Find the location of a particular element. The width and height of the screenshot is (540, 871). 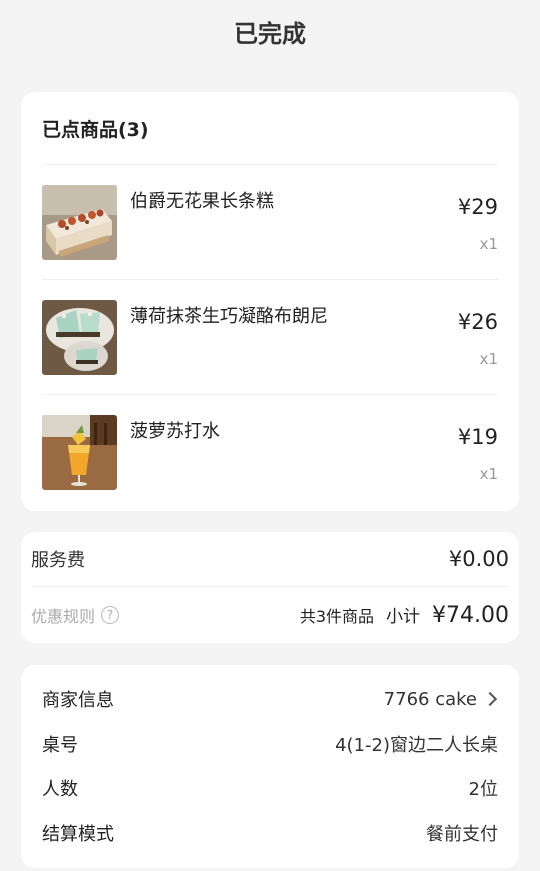

service-fee-row: 服务费 ¥0.00 is located at coordinates (270, 559).